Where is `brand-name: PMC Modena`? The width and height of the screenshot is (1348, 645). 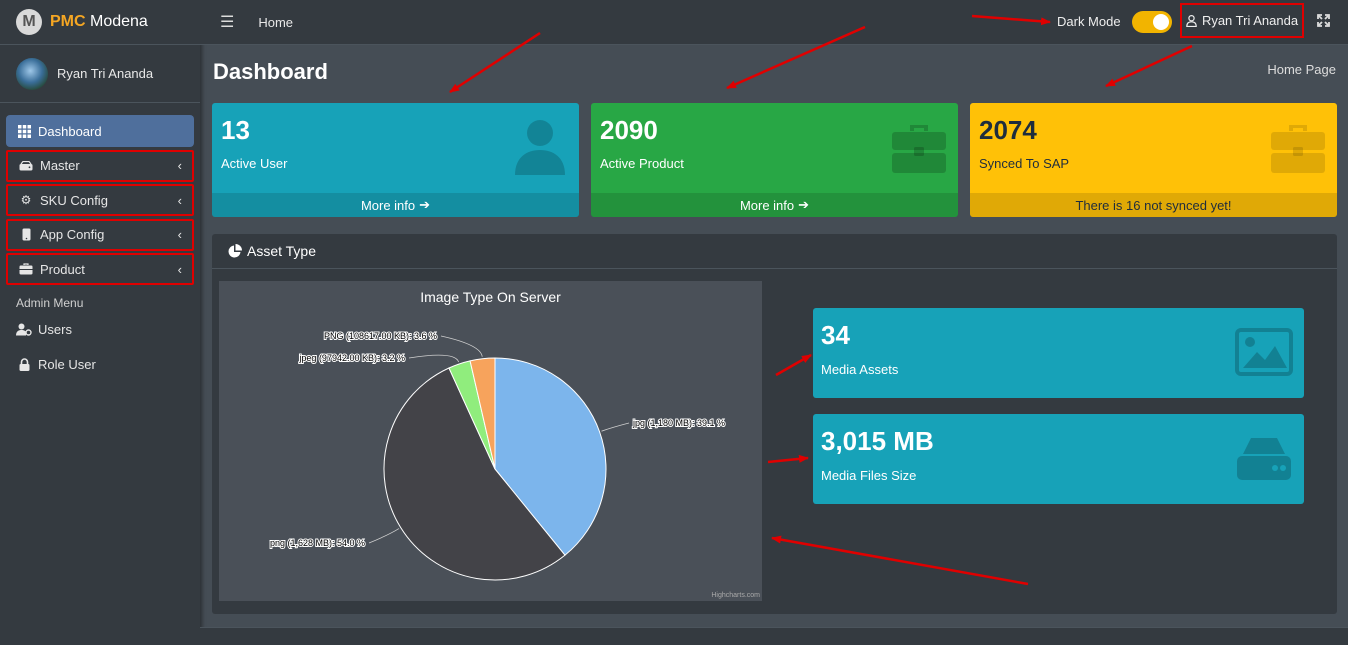
brand-name: PMC Modena is located at coordinates (99, 21).